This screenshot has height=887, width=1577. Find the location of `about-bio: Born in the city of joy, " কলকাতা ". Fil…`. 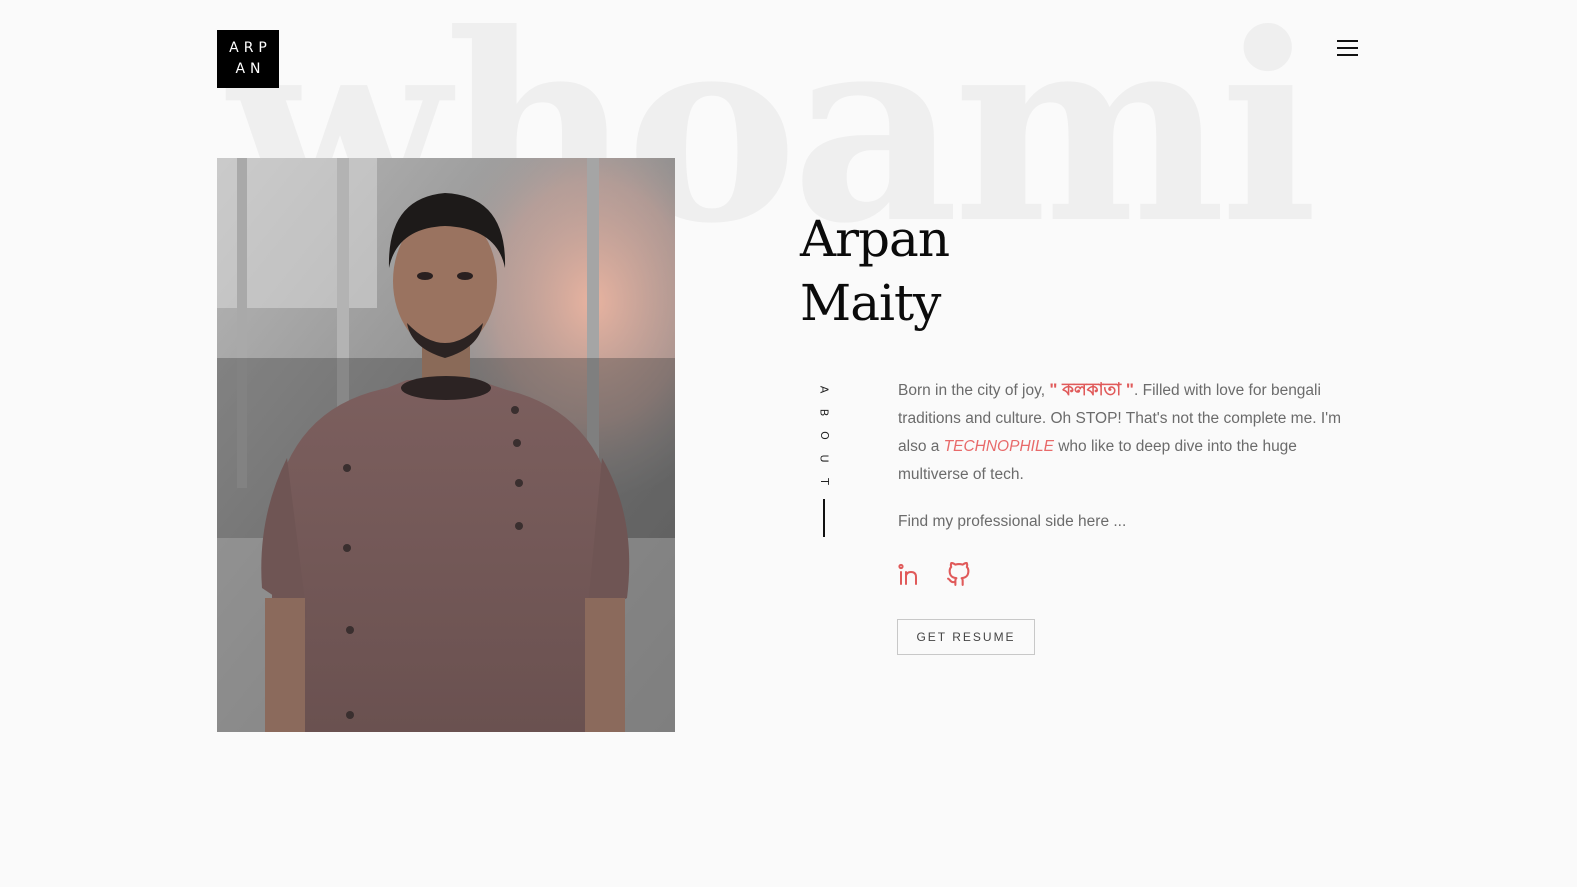

about-bio: Born in the city of joy, " কলকাতা ". Fil… is located at coordinates (1127, 432).